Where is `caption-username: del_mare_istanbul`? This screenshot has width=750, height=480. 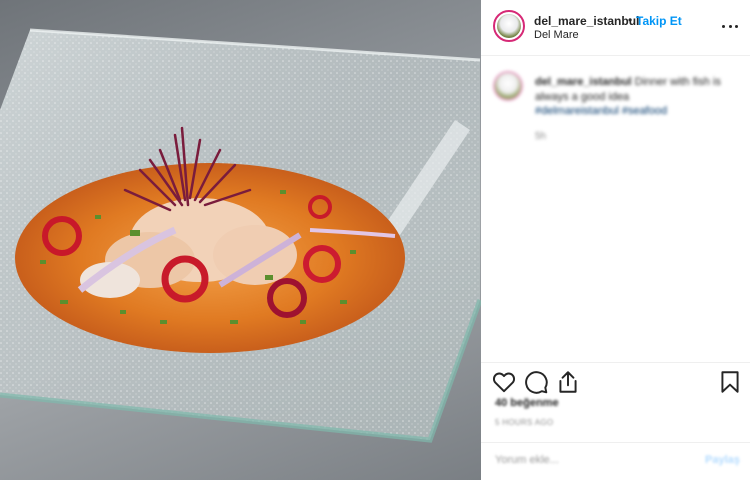 caption-username: del_mare_istanbul is located at coordinates (583, 82).